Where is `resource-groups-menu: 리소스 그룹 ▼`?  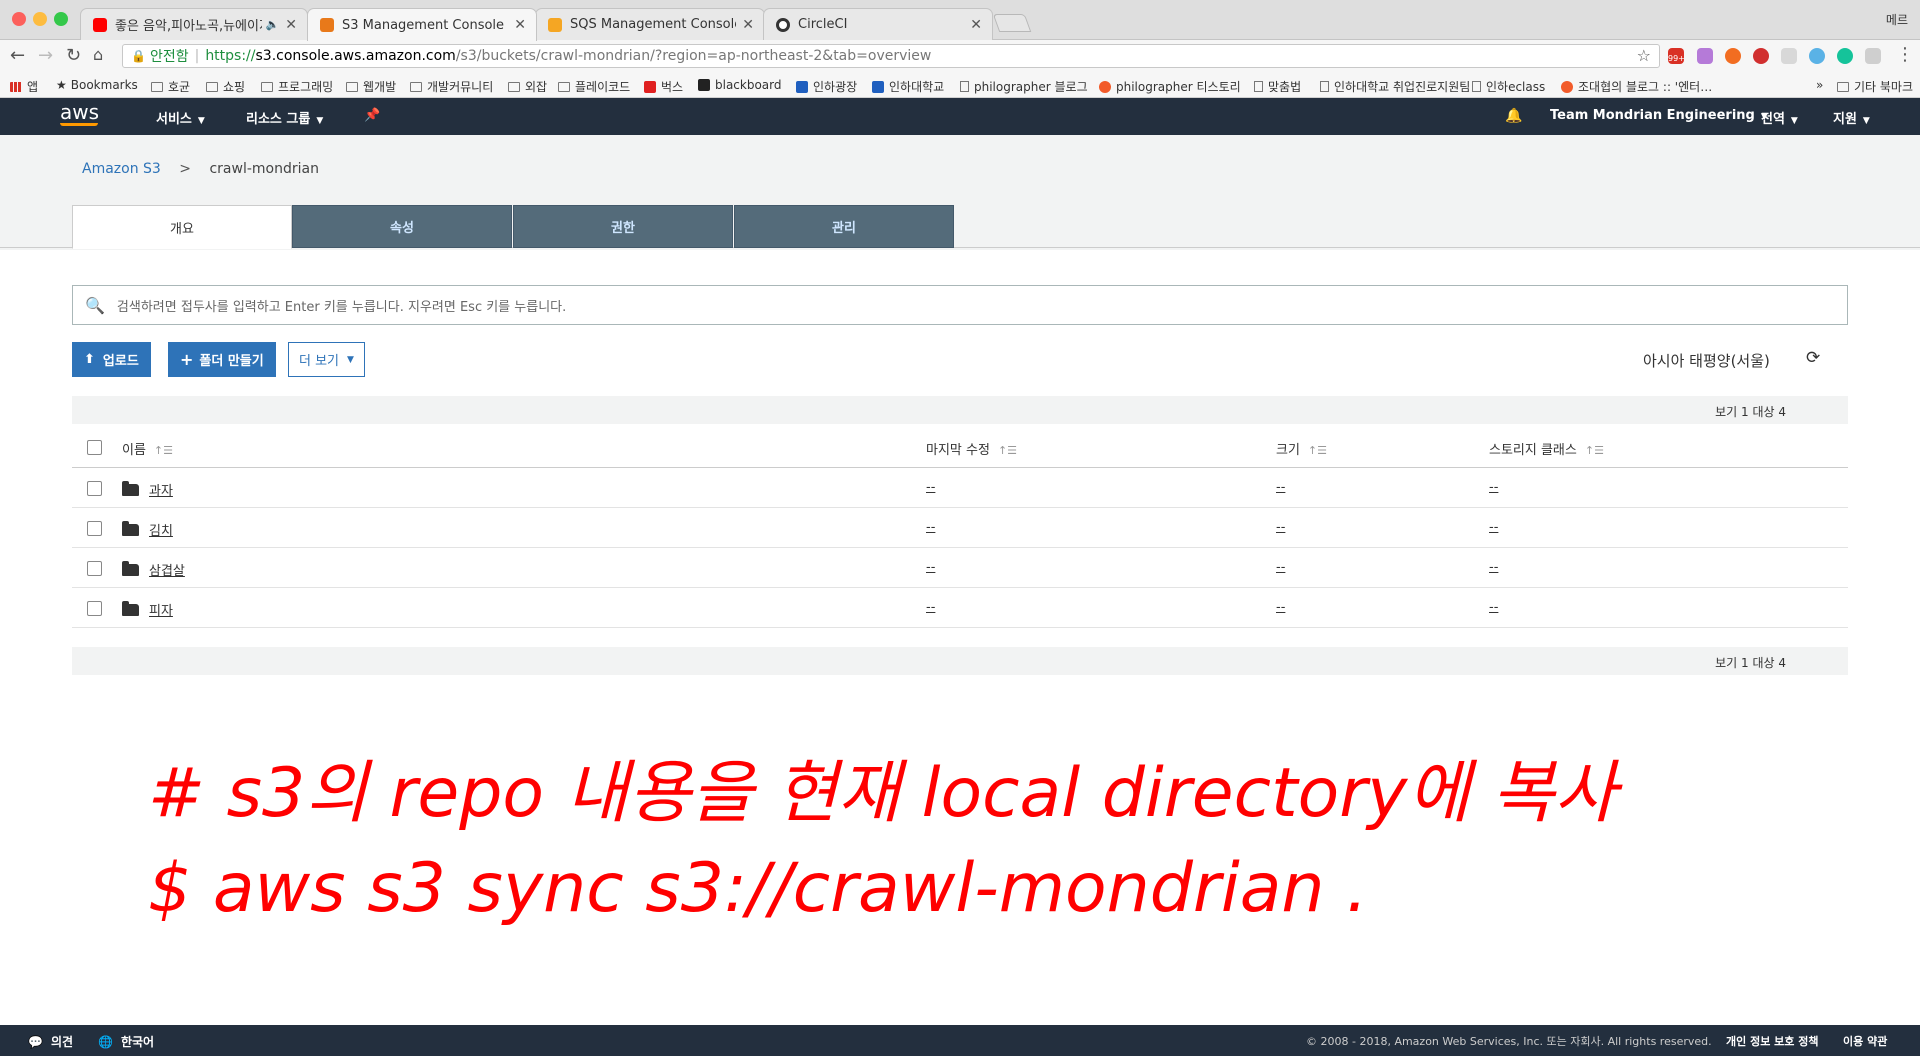 resource-groups-menu: 리소스 그룹 ▼ is located at coordinates (284, 117).